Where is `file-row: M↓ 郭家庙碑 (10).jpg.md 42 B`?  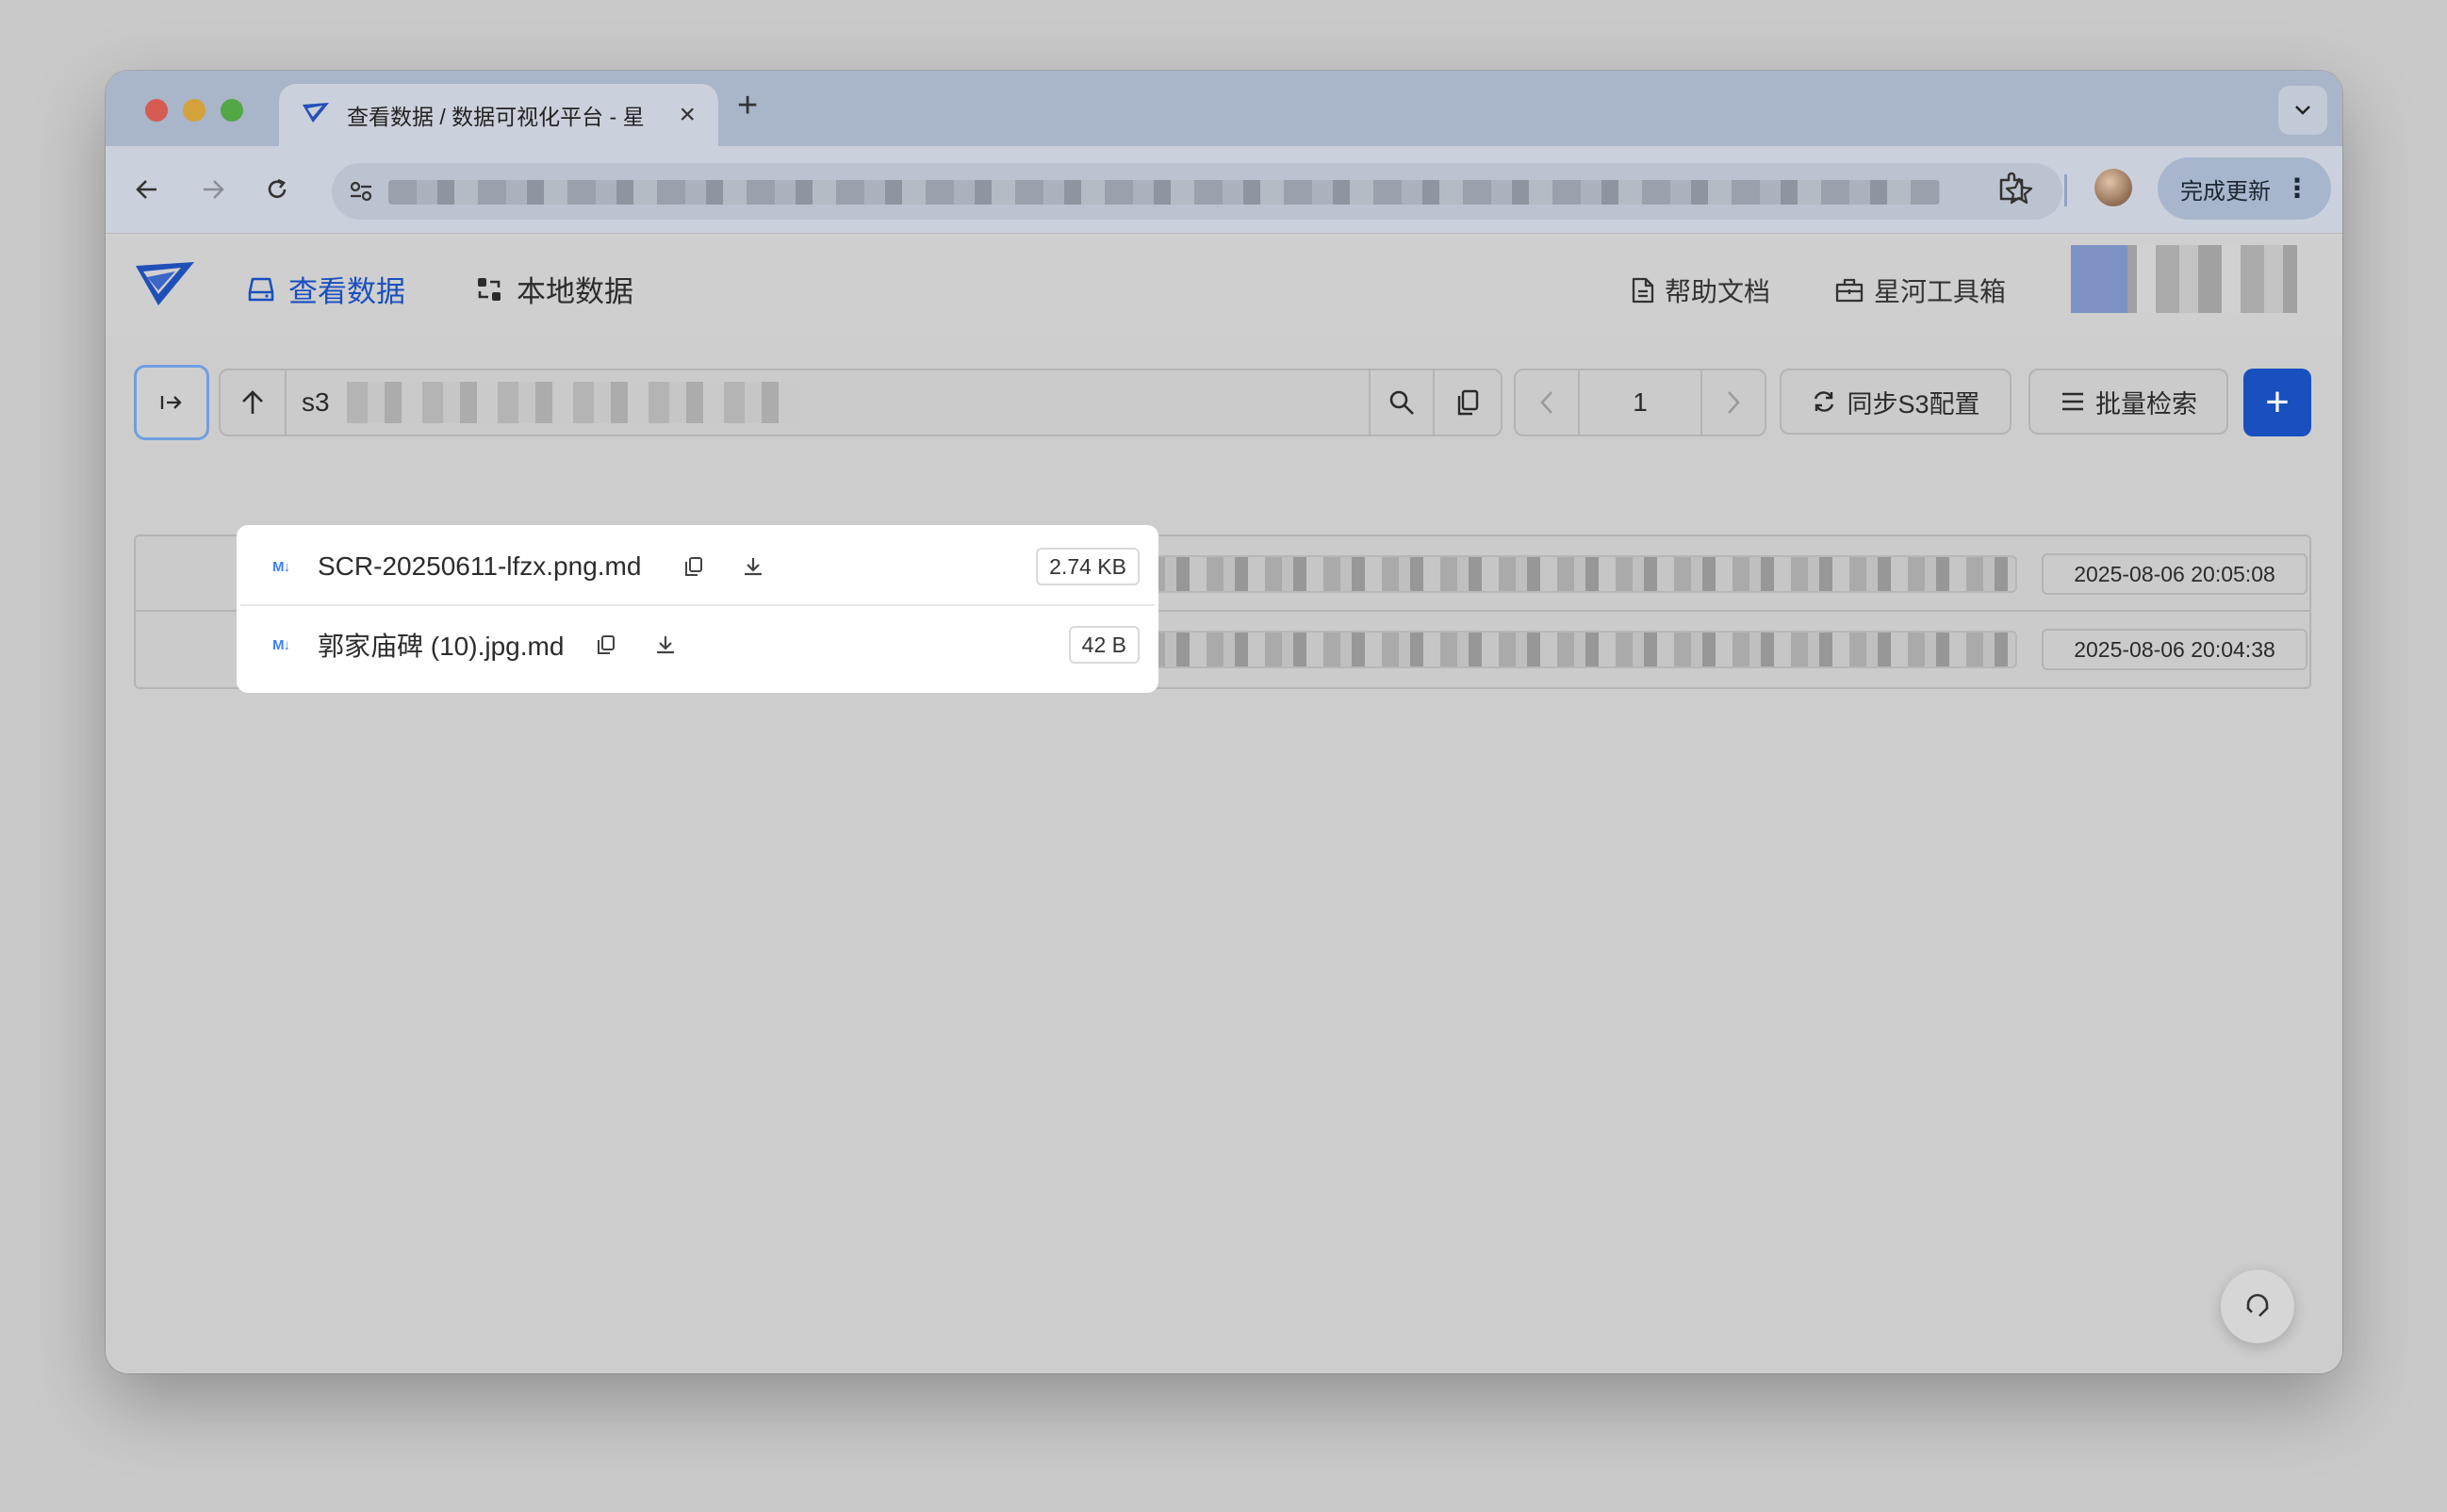 file-row: M↓ 郭家庙碑 (10).jpg.md 42 B is located at coordinates (697, 644).